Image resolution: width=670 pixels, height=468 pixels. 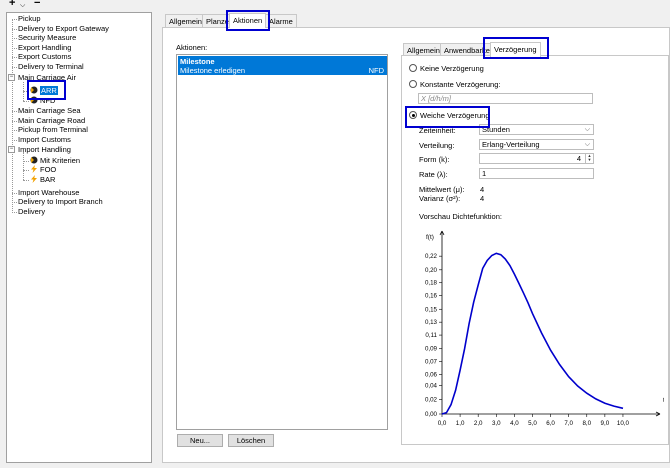 What do you see at coordinates (536, 173) in the screenshot?
I see `rate-input: 1` at bounding box center [536, 173].